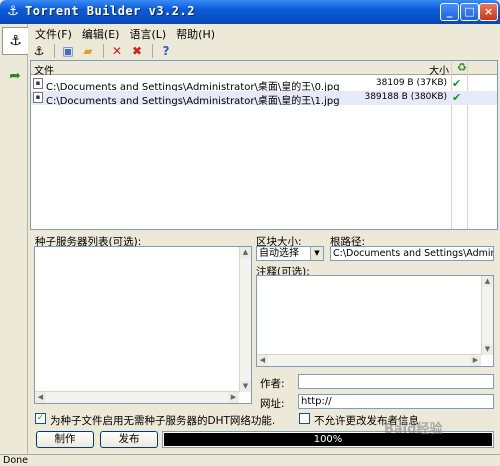  What do you see at coordinates (304, 418) in the screenshot?
I see `no-modify-checkbox` at bounding box center [304, 418].